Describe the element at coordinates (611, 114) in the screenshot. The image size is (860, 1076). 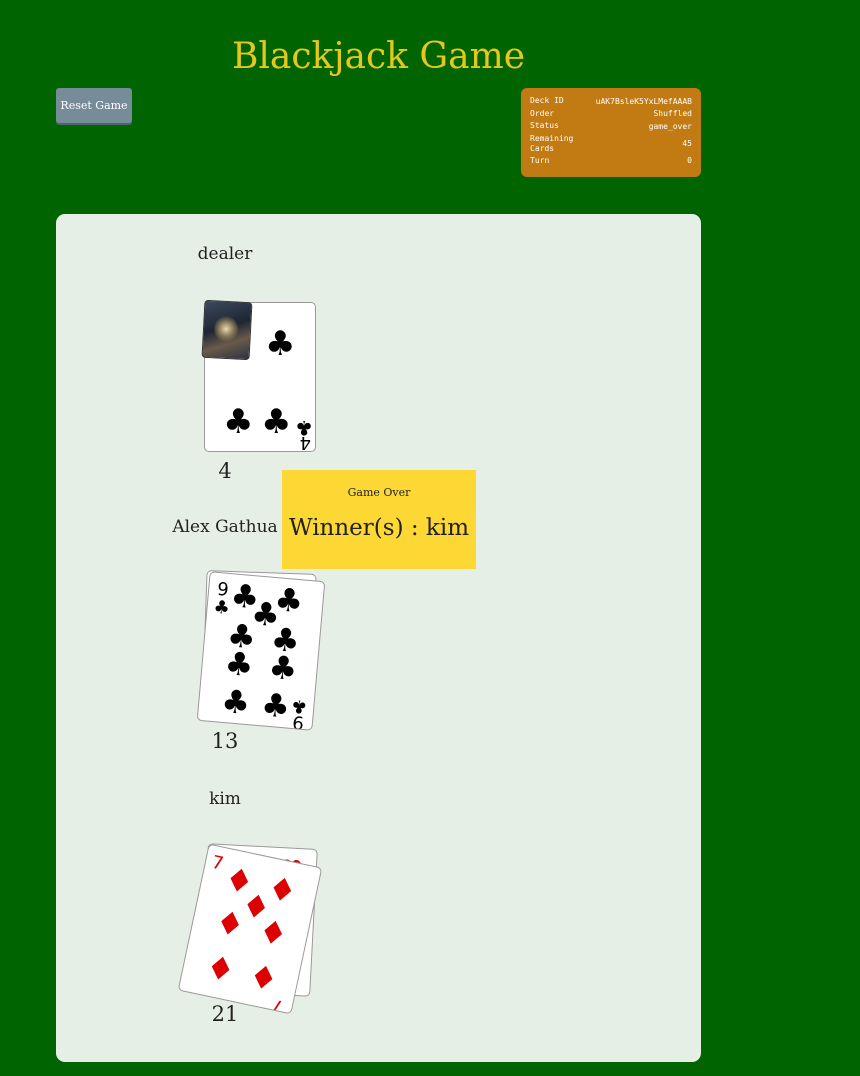
I see `deck-info-row-order: Order Shuffled` at that location.